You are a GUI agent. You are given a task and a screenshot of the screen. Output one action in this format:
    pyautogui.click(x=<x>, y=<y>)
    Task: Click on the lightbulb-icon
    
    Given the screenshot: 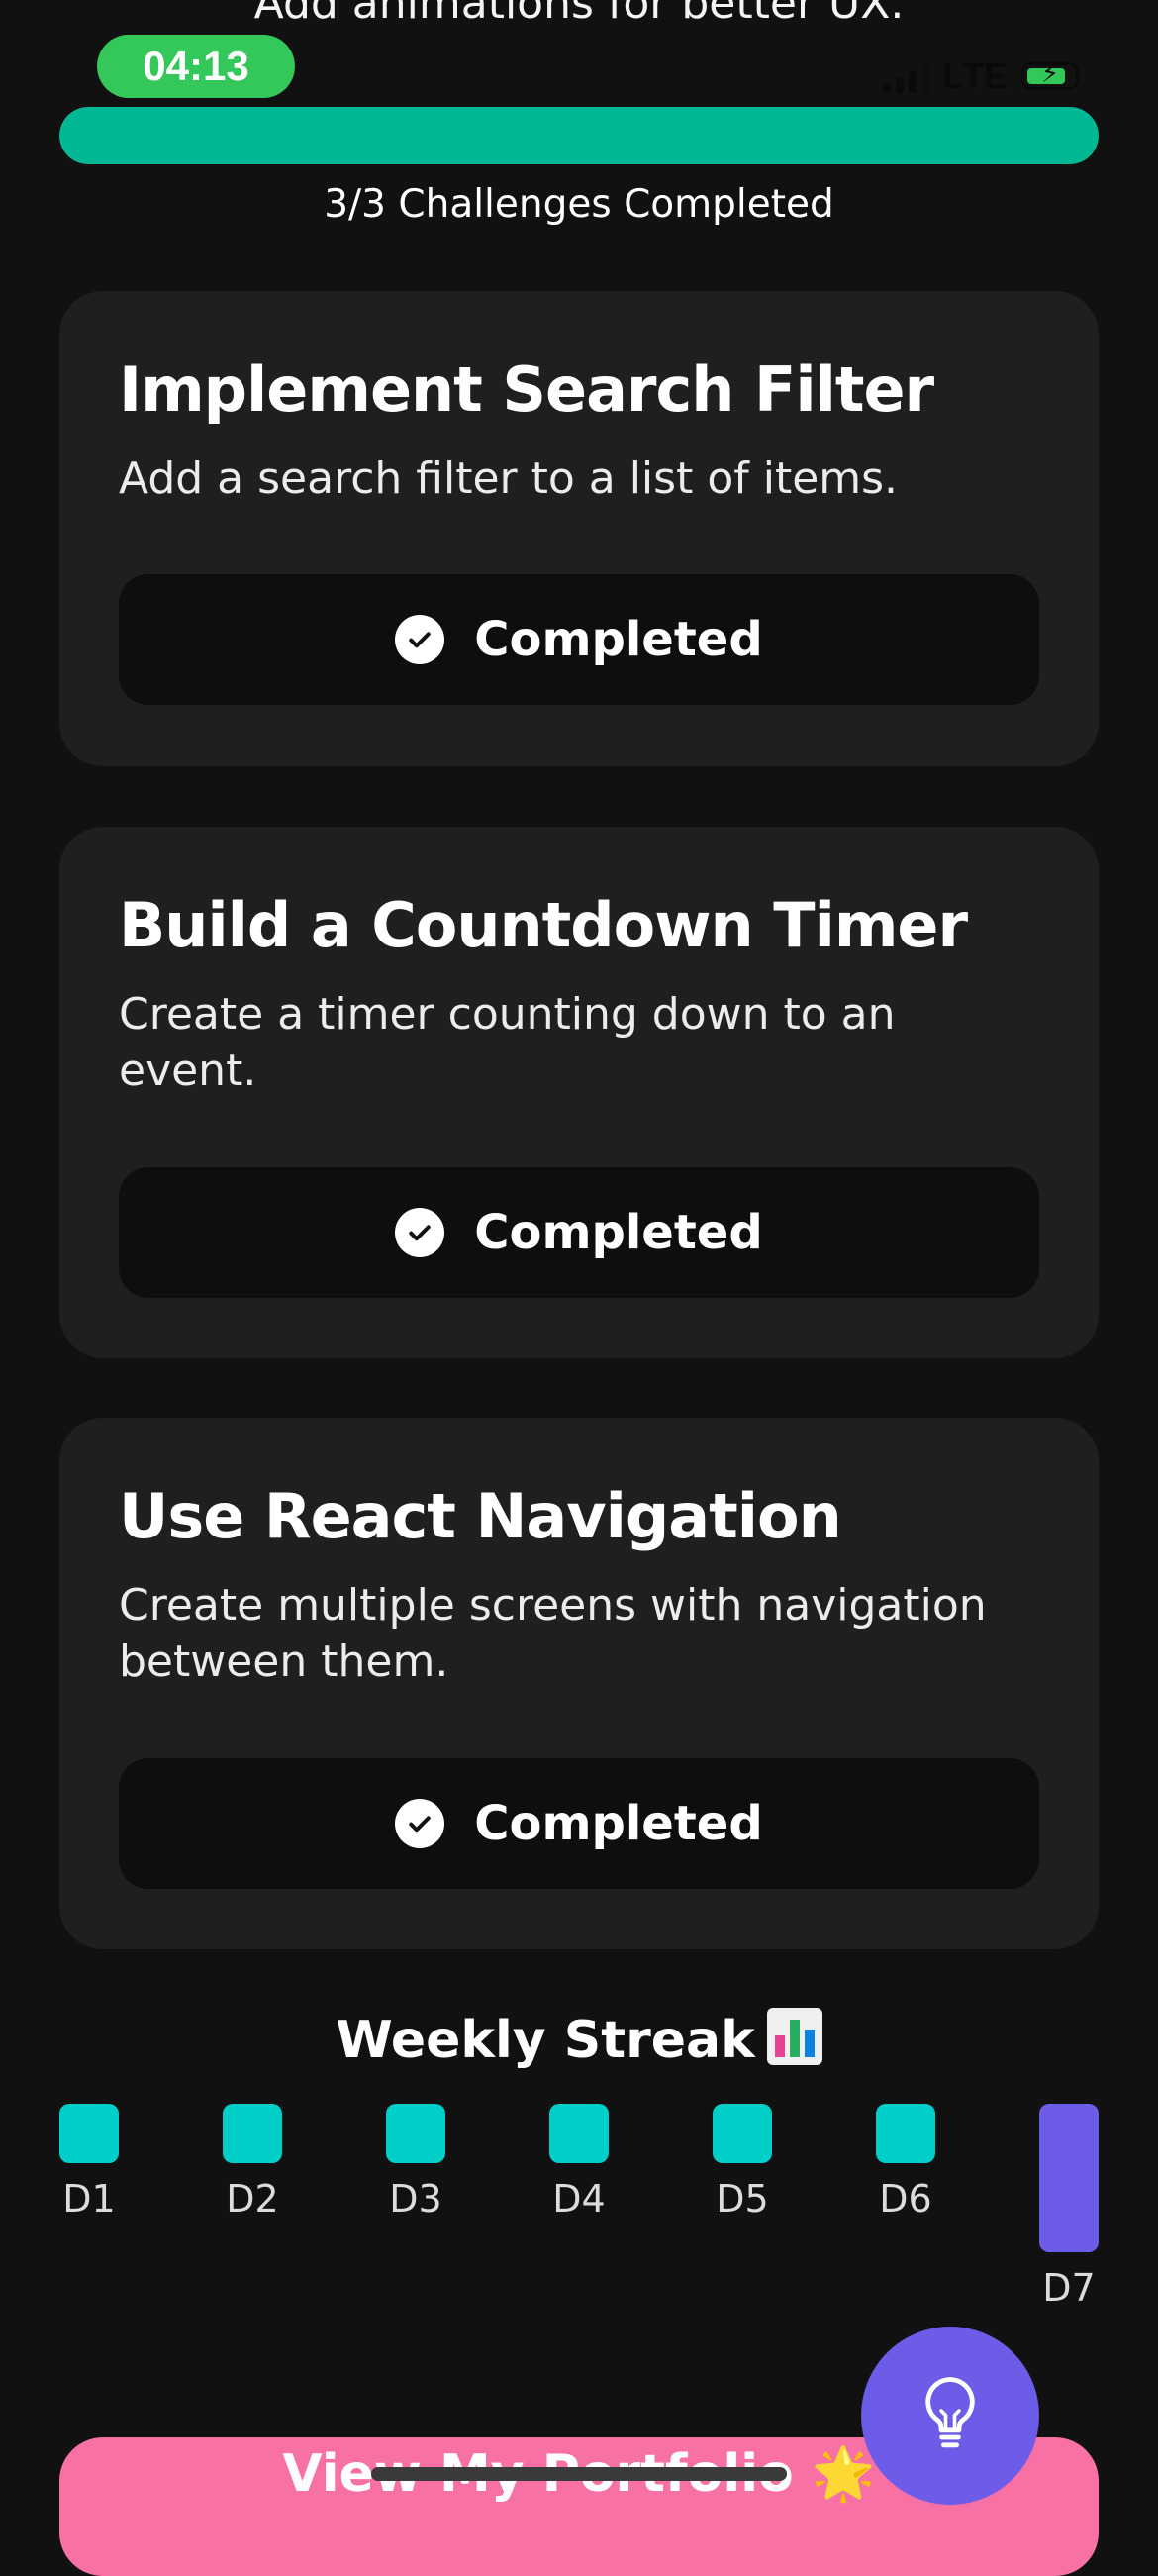 What is the action you would take?
    pyautogui.click(x=950, y=2416)
    